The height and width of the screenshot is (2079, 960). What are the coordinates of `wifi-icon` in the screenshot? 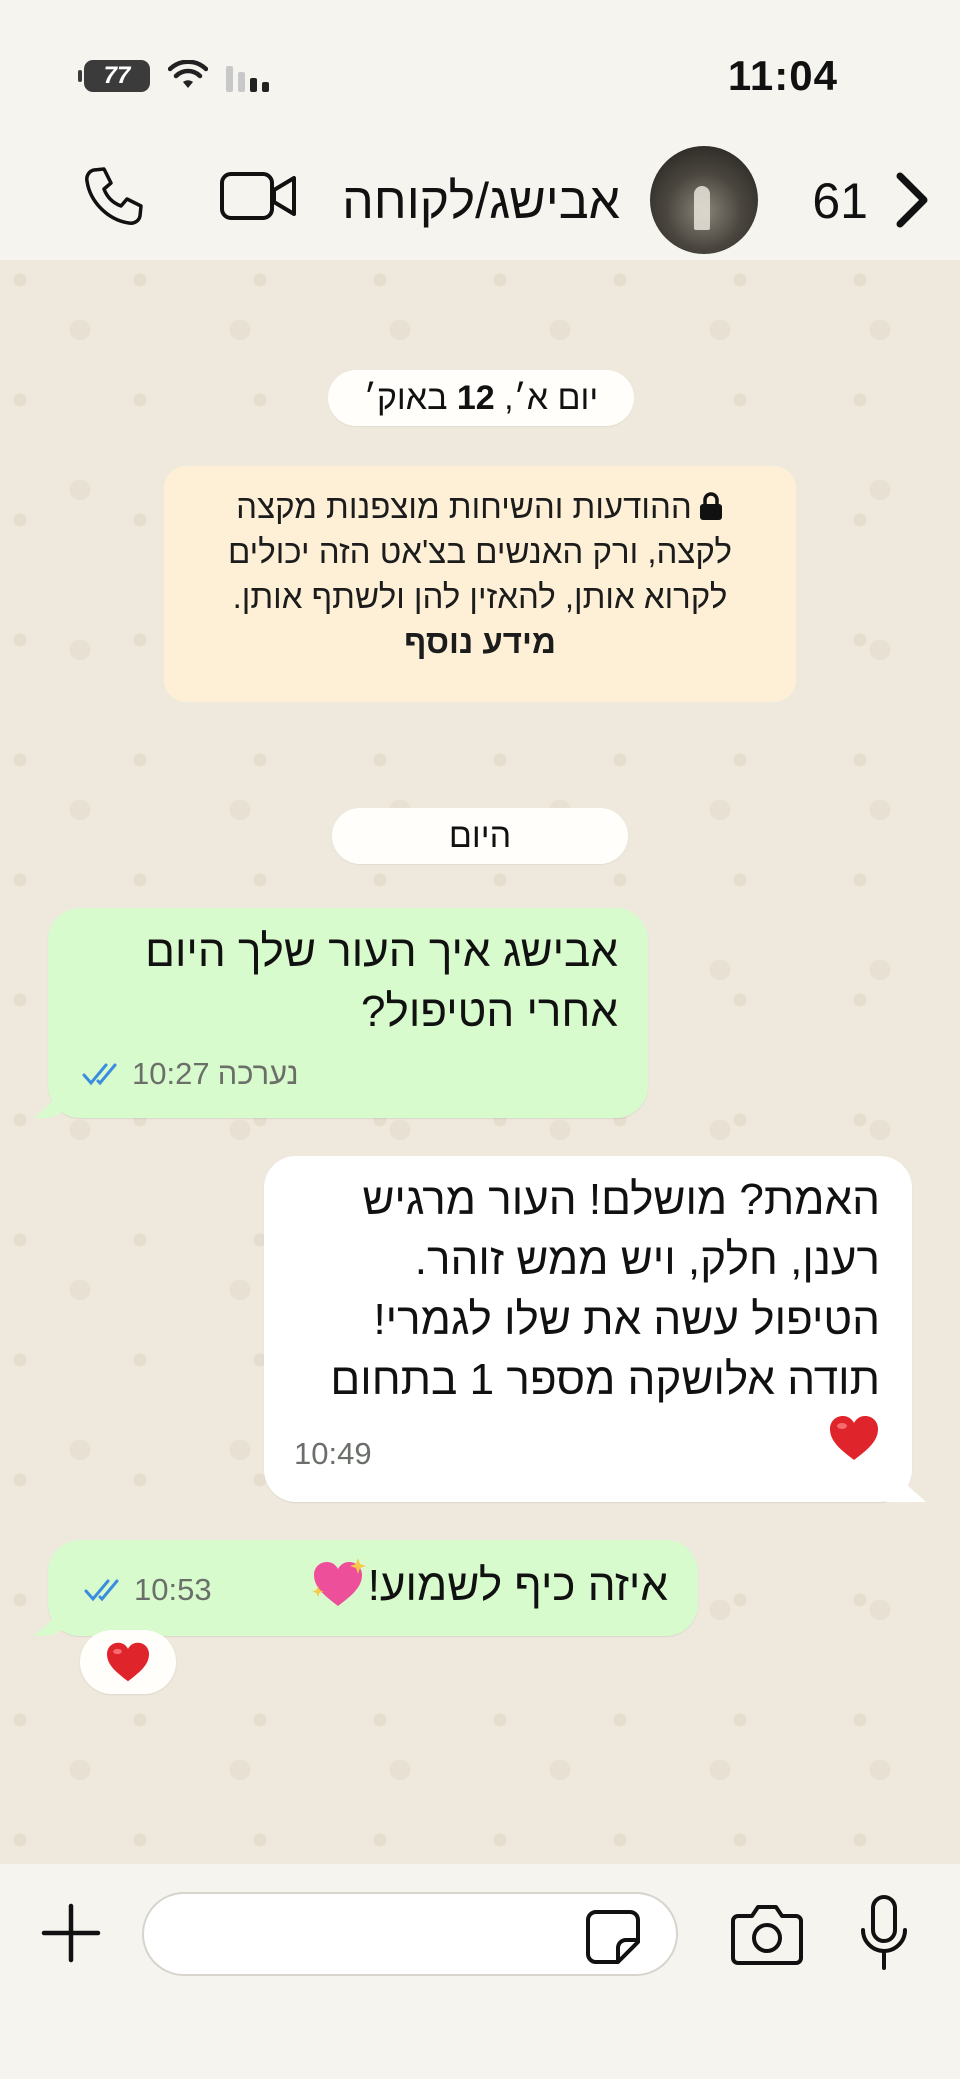 It's located at (188, 74).